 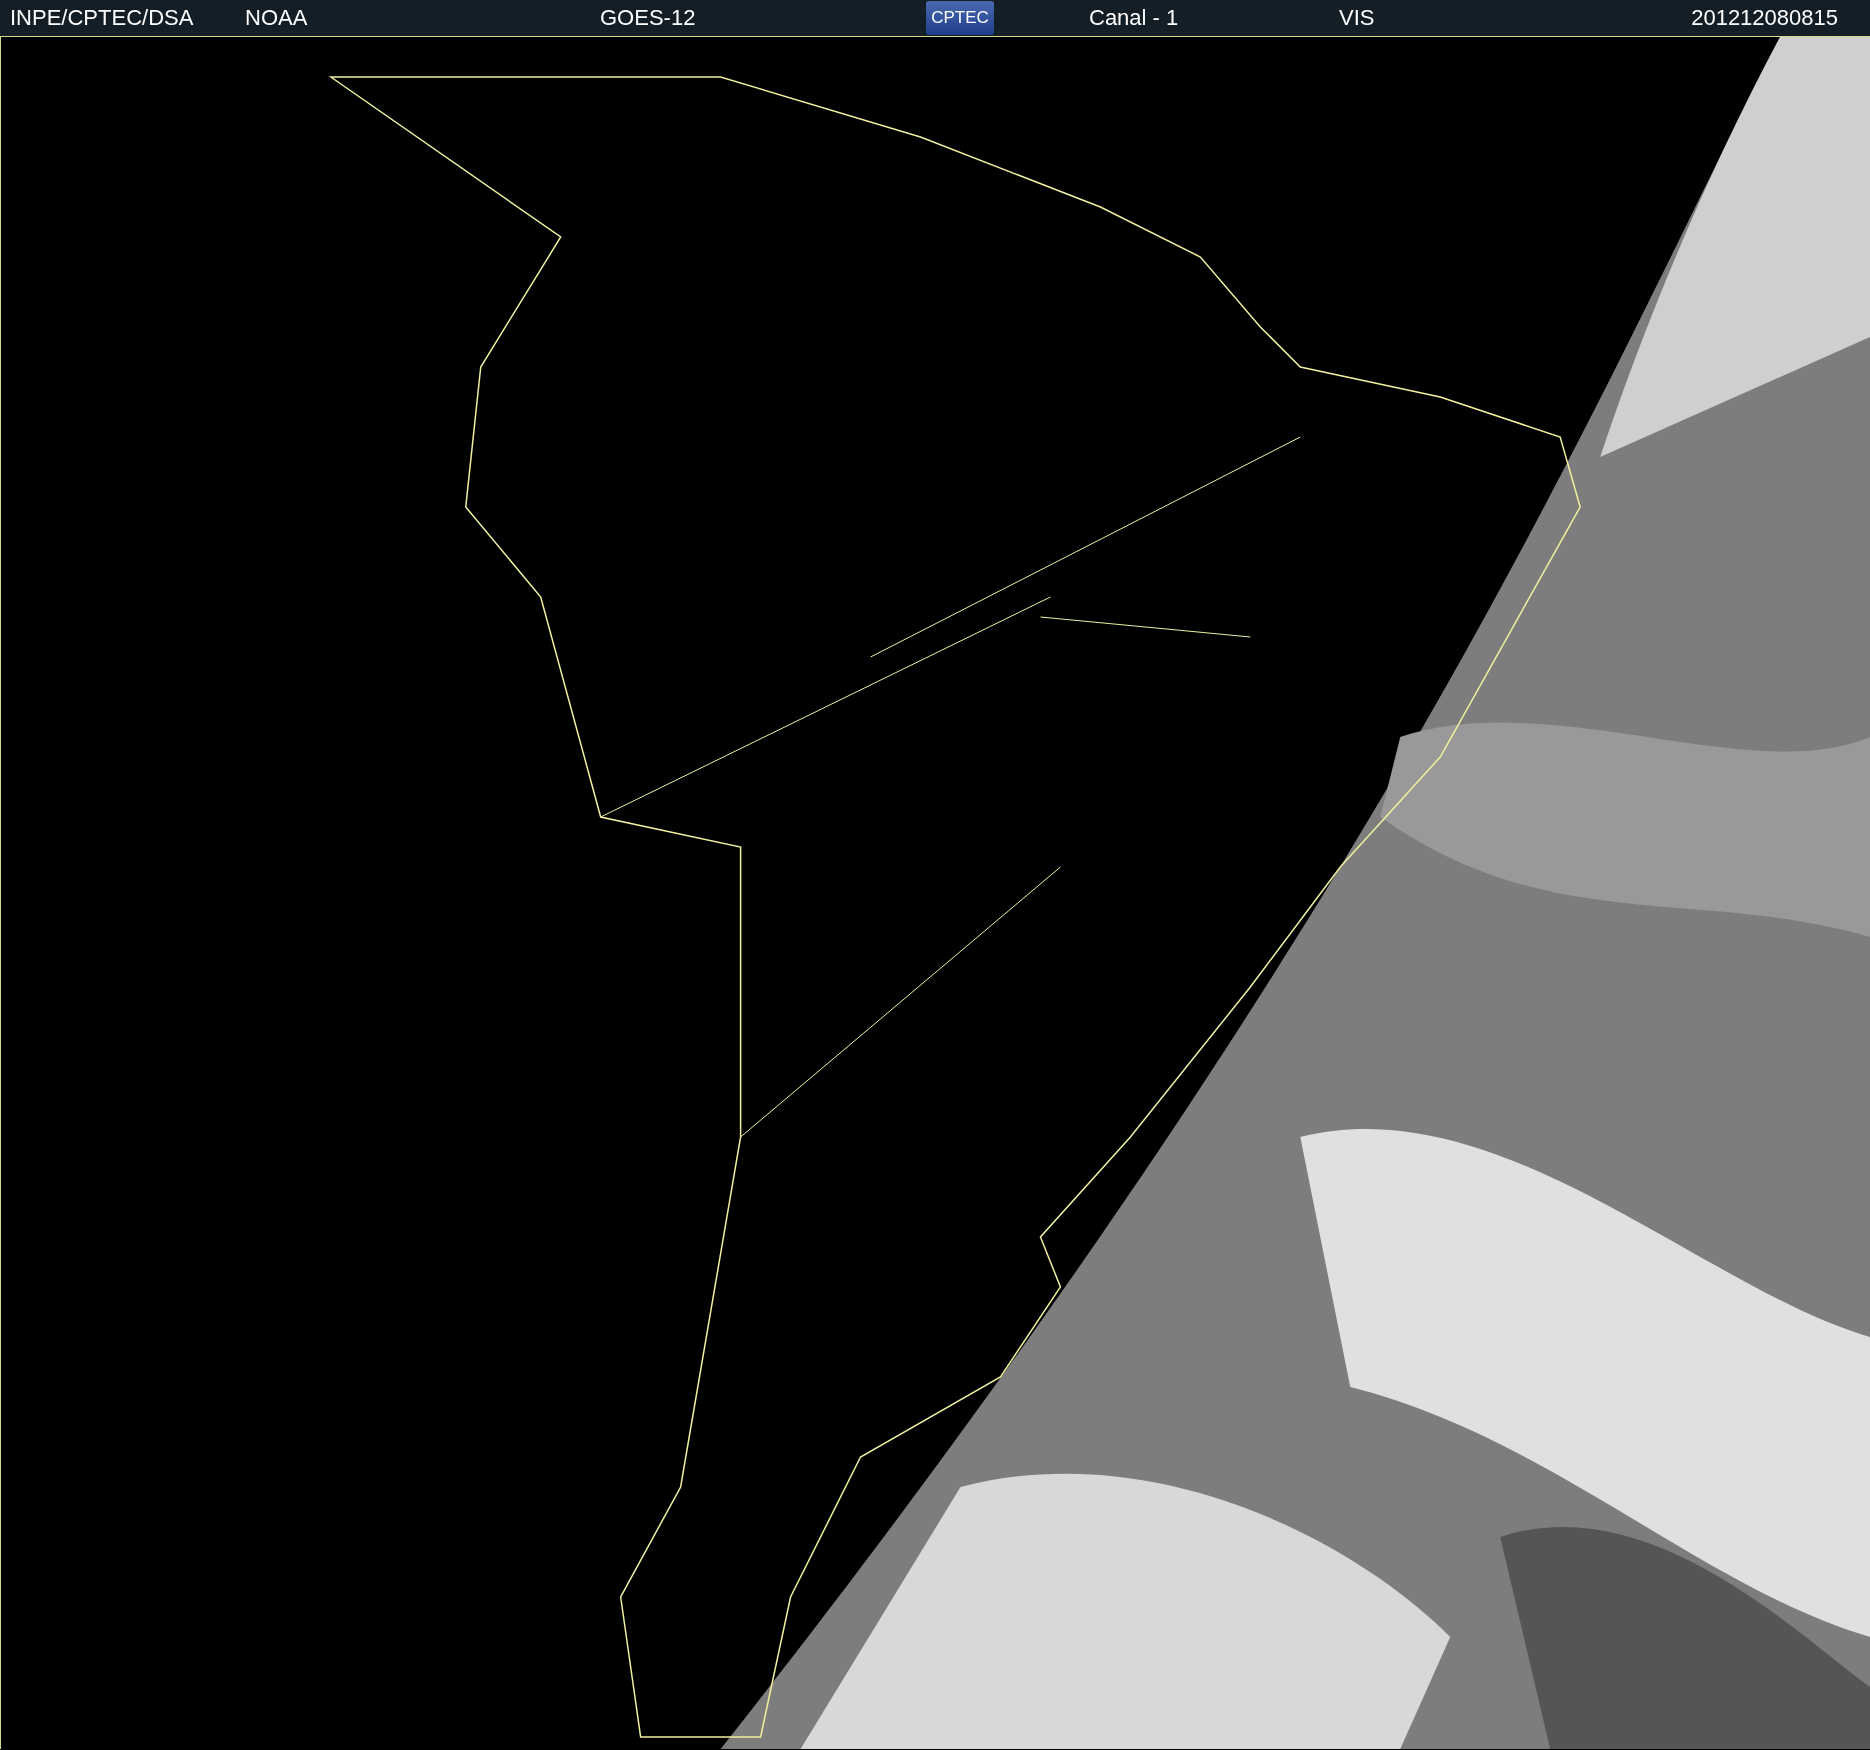 What do you see at coordinates (648, 18) in the screenshot?
I see `satellite-label: GOES-12` at bounding box center [648, 18].